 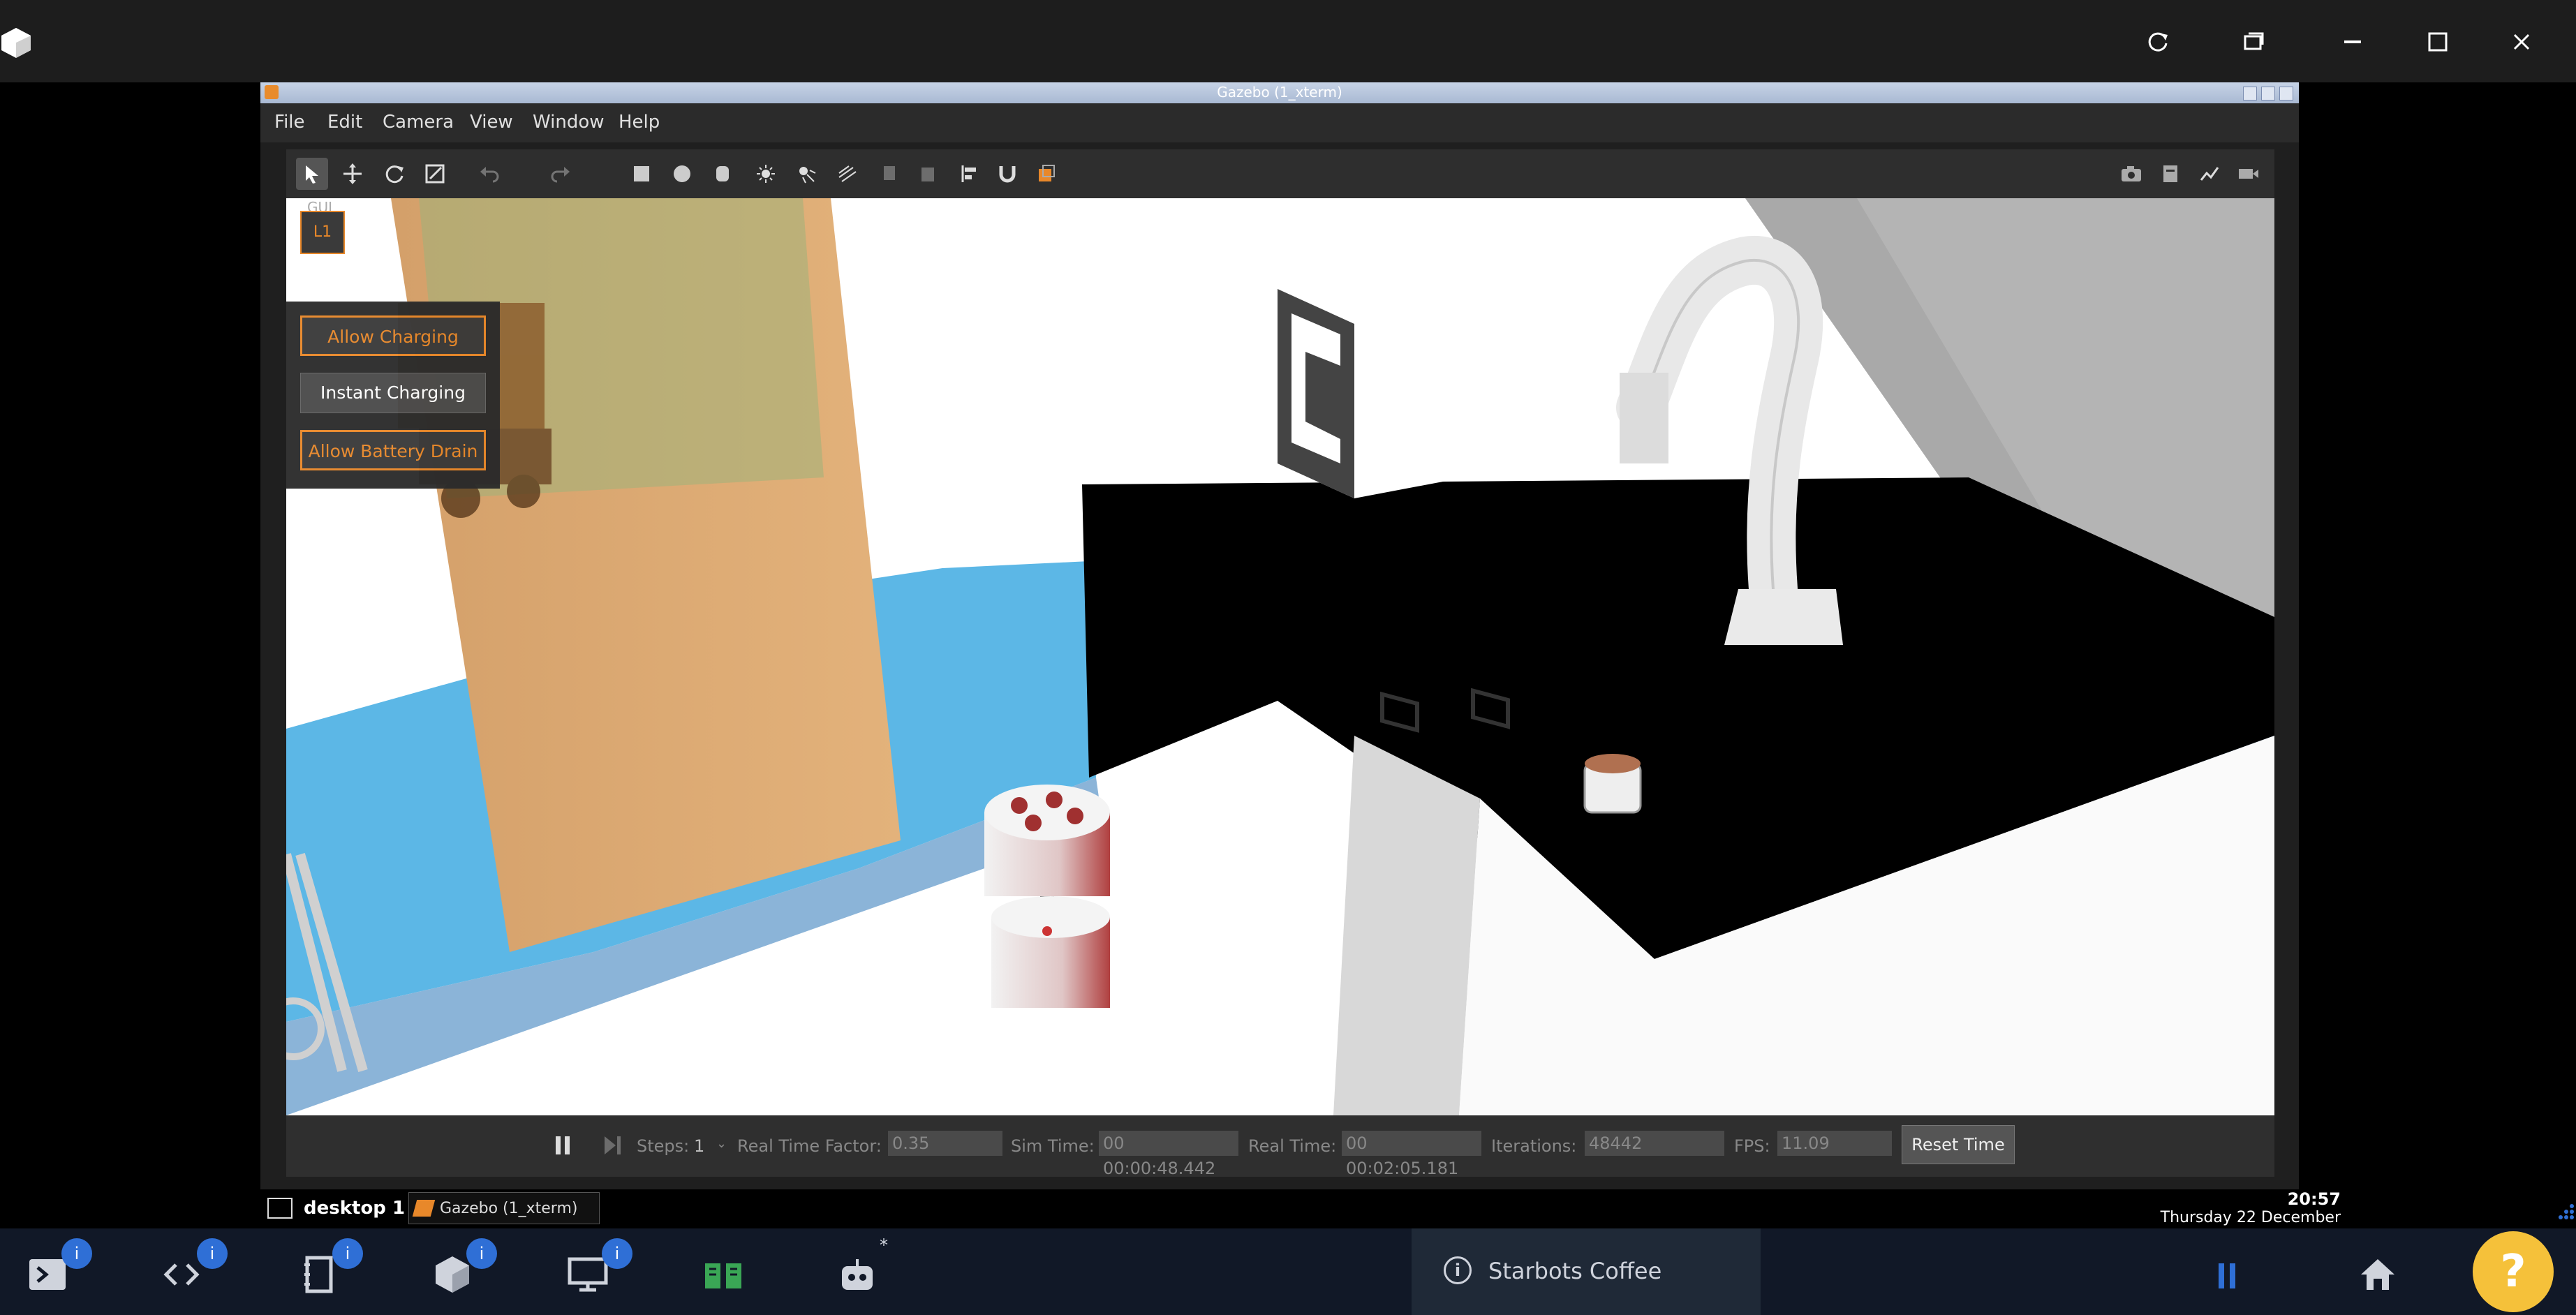 What do you see at coordinates (491, 123) in the screenshot?
I see `menu-view: View` at bounding box center [491, 123].